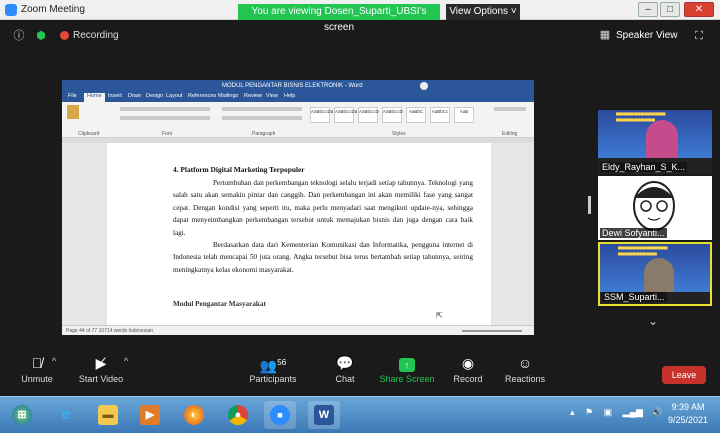 The image size is (720, 433). I want to click on taskbar-ie: e, so click(66, 415).